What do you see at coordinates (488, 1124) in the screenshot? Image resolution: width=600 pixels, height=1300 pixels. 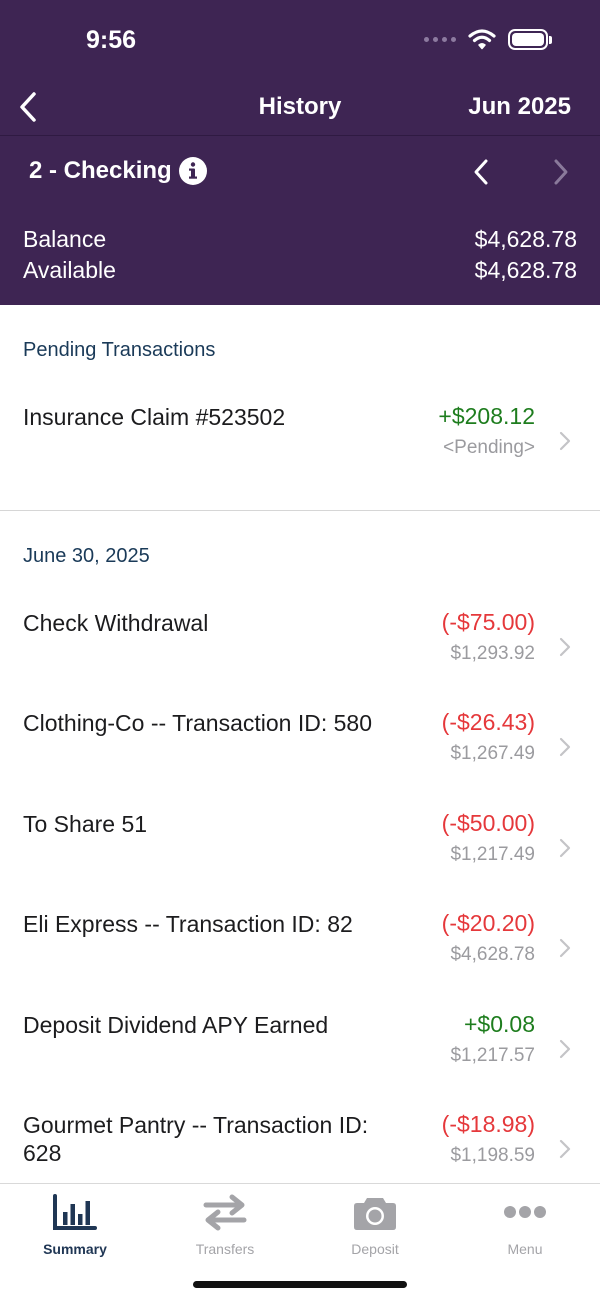 I see `transaction-amount: (-$18.98)` at bounding box center [488, 1124].